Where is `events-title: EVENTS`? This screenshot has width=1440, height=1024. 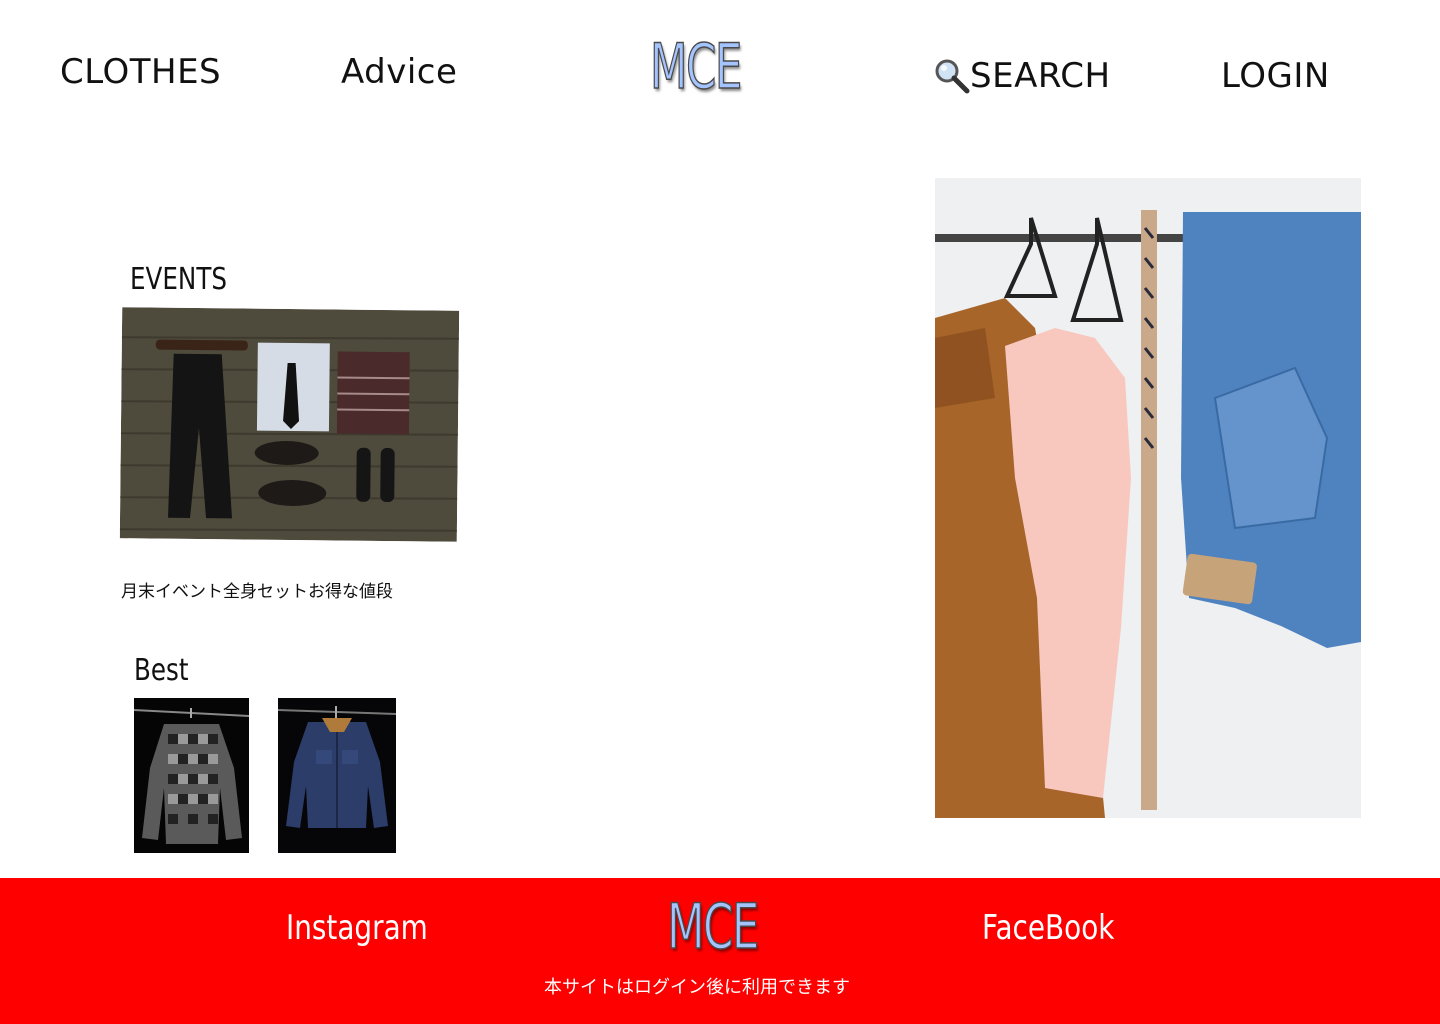
events-title: EVENTS is located at coordinates (178, 279).